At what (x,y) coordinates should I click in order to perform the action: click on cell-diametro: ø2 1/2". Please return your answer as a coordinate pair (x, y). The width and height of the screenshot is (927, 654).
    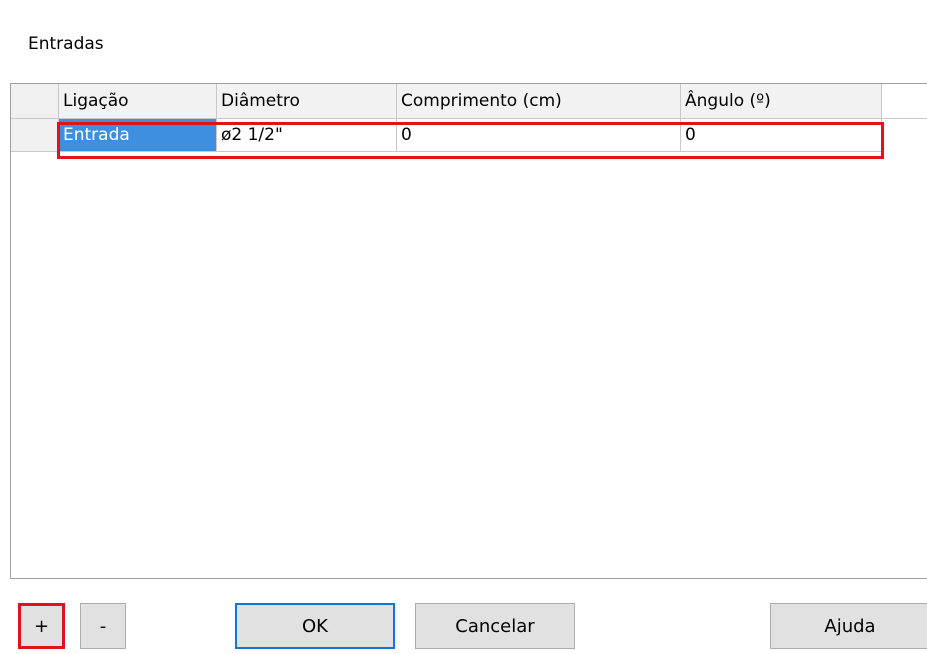
    Looking at the image, I should click on (307, 135).